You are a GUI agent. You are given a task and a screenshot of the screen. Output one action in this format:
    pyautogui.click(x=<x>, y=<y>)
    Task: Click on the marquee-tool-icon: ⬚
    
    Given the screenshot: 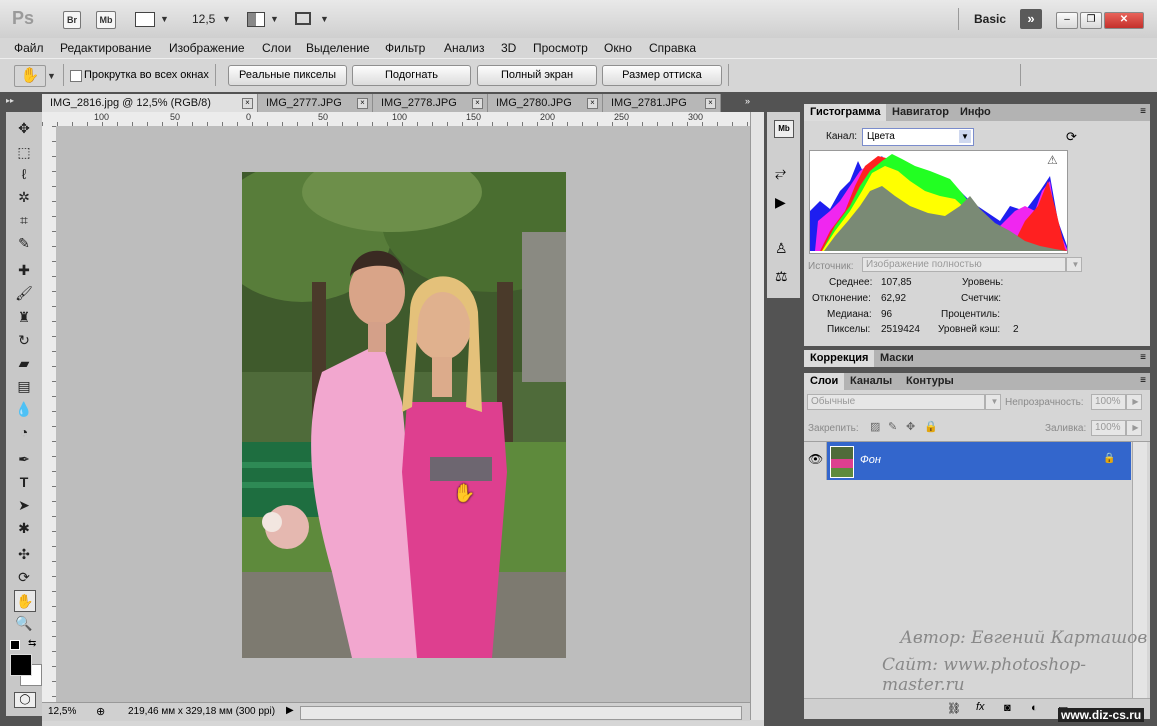 What is the action you would take?
    pyautogui.click(x=24, y=152)
    